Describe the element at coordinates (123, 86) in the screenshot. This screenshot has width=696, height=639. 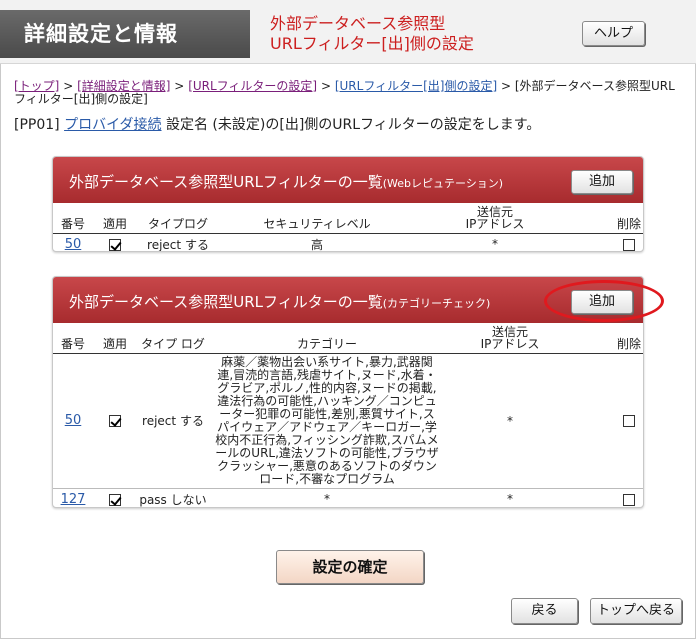
I see `breadcrumb-advanced: [詳細設定と情報]` at that location.